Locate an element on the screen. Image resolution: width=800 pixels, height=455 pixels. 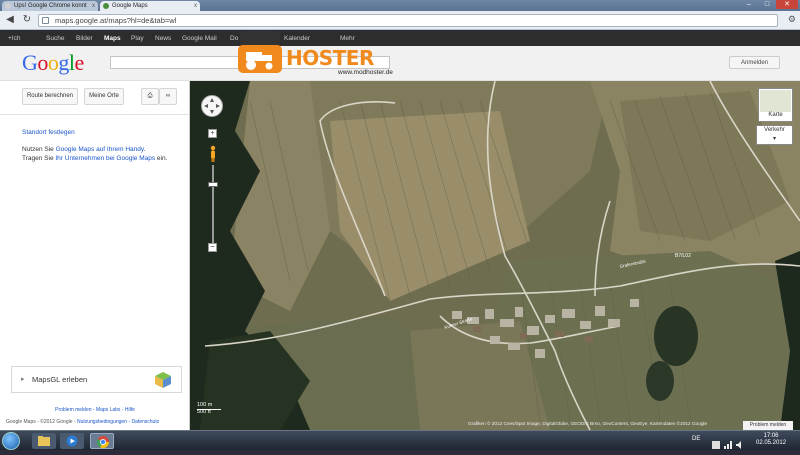
page-icon is located at coordinates (45, 20).